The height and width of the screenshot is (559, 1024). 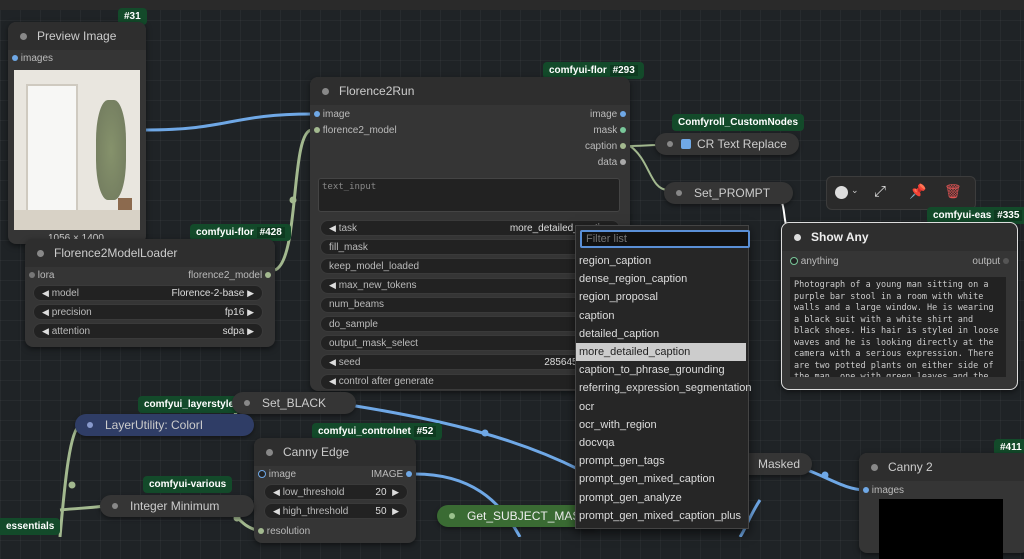 What do you see at coordinates (77, 36) in the screenshot?
I see `node-header: Preview Image` at bounding box center [77, 36].